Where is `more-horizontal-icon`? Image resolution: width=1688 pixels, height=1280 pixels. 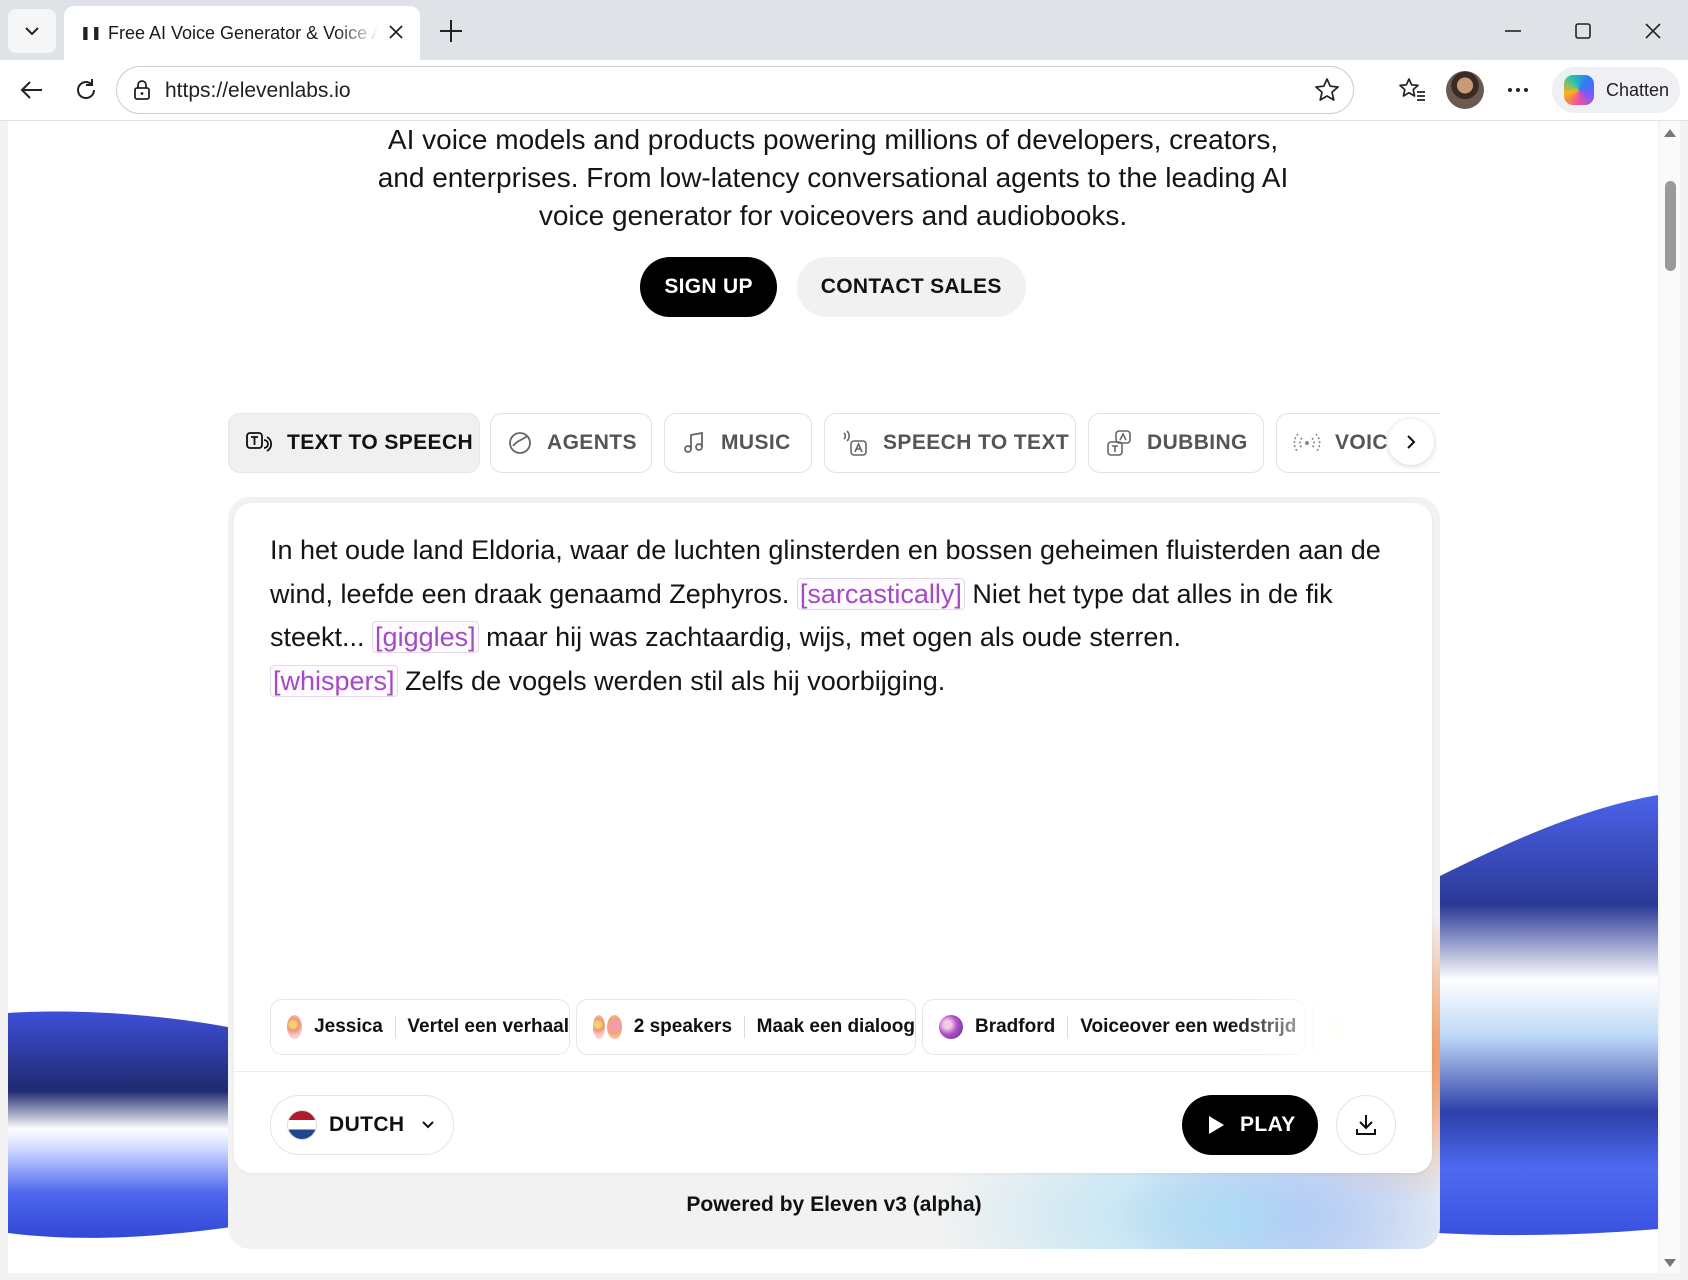
more-horizontal-icon is located at coordinates (1518, 90).